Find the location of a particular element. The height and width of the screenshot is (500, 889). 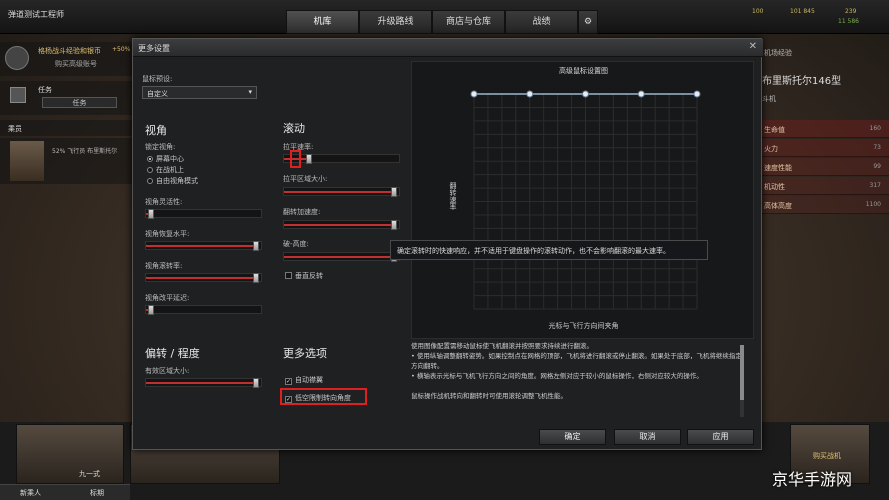

chart-ylabel: 翻转速率 is located at coordinates (453, 196).